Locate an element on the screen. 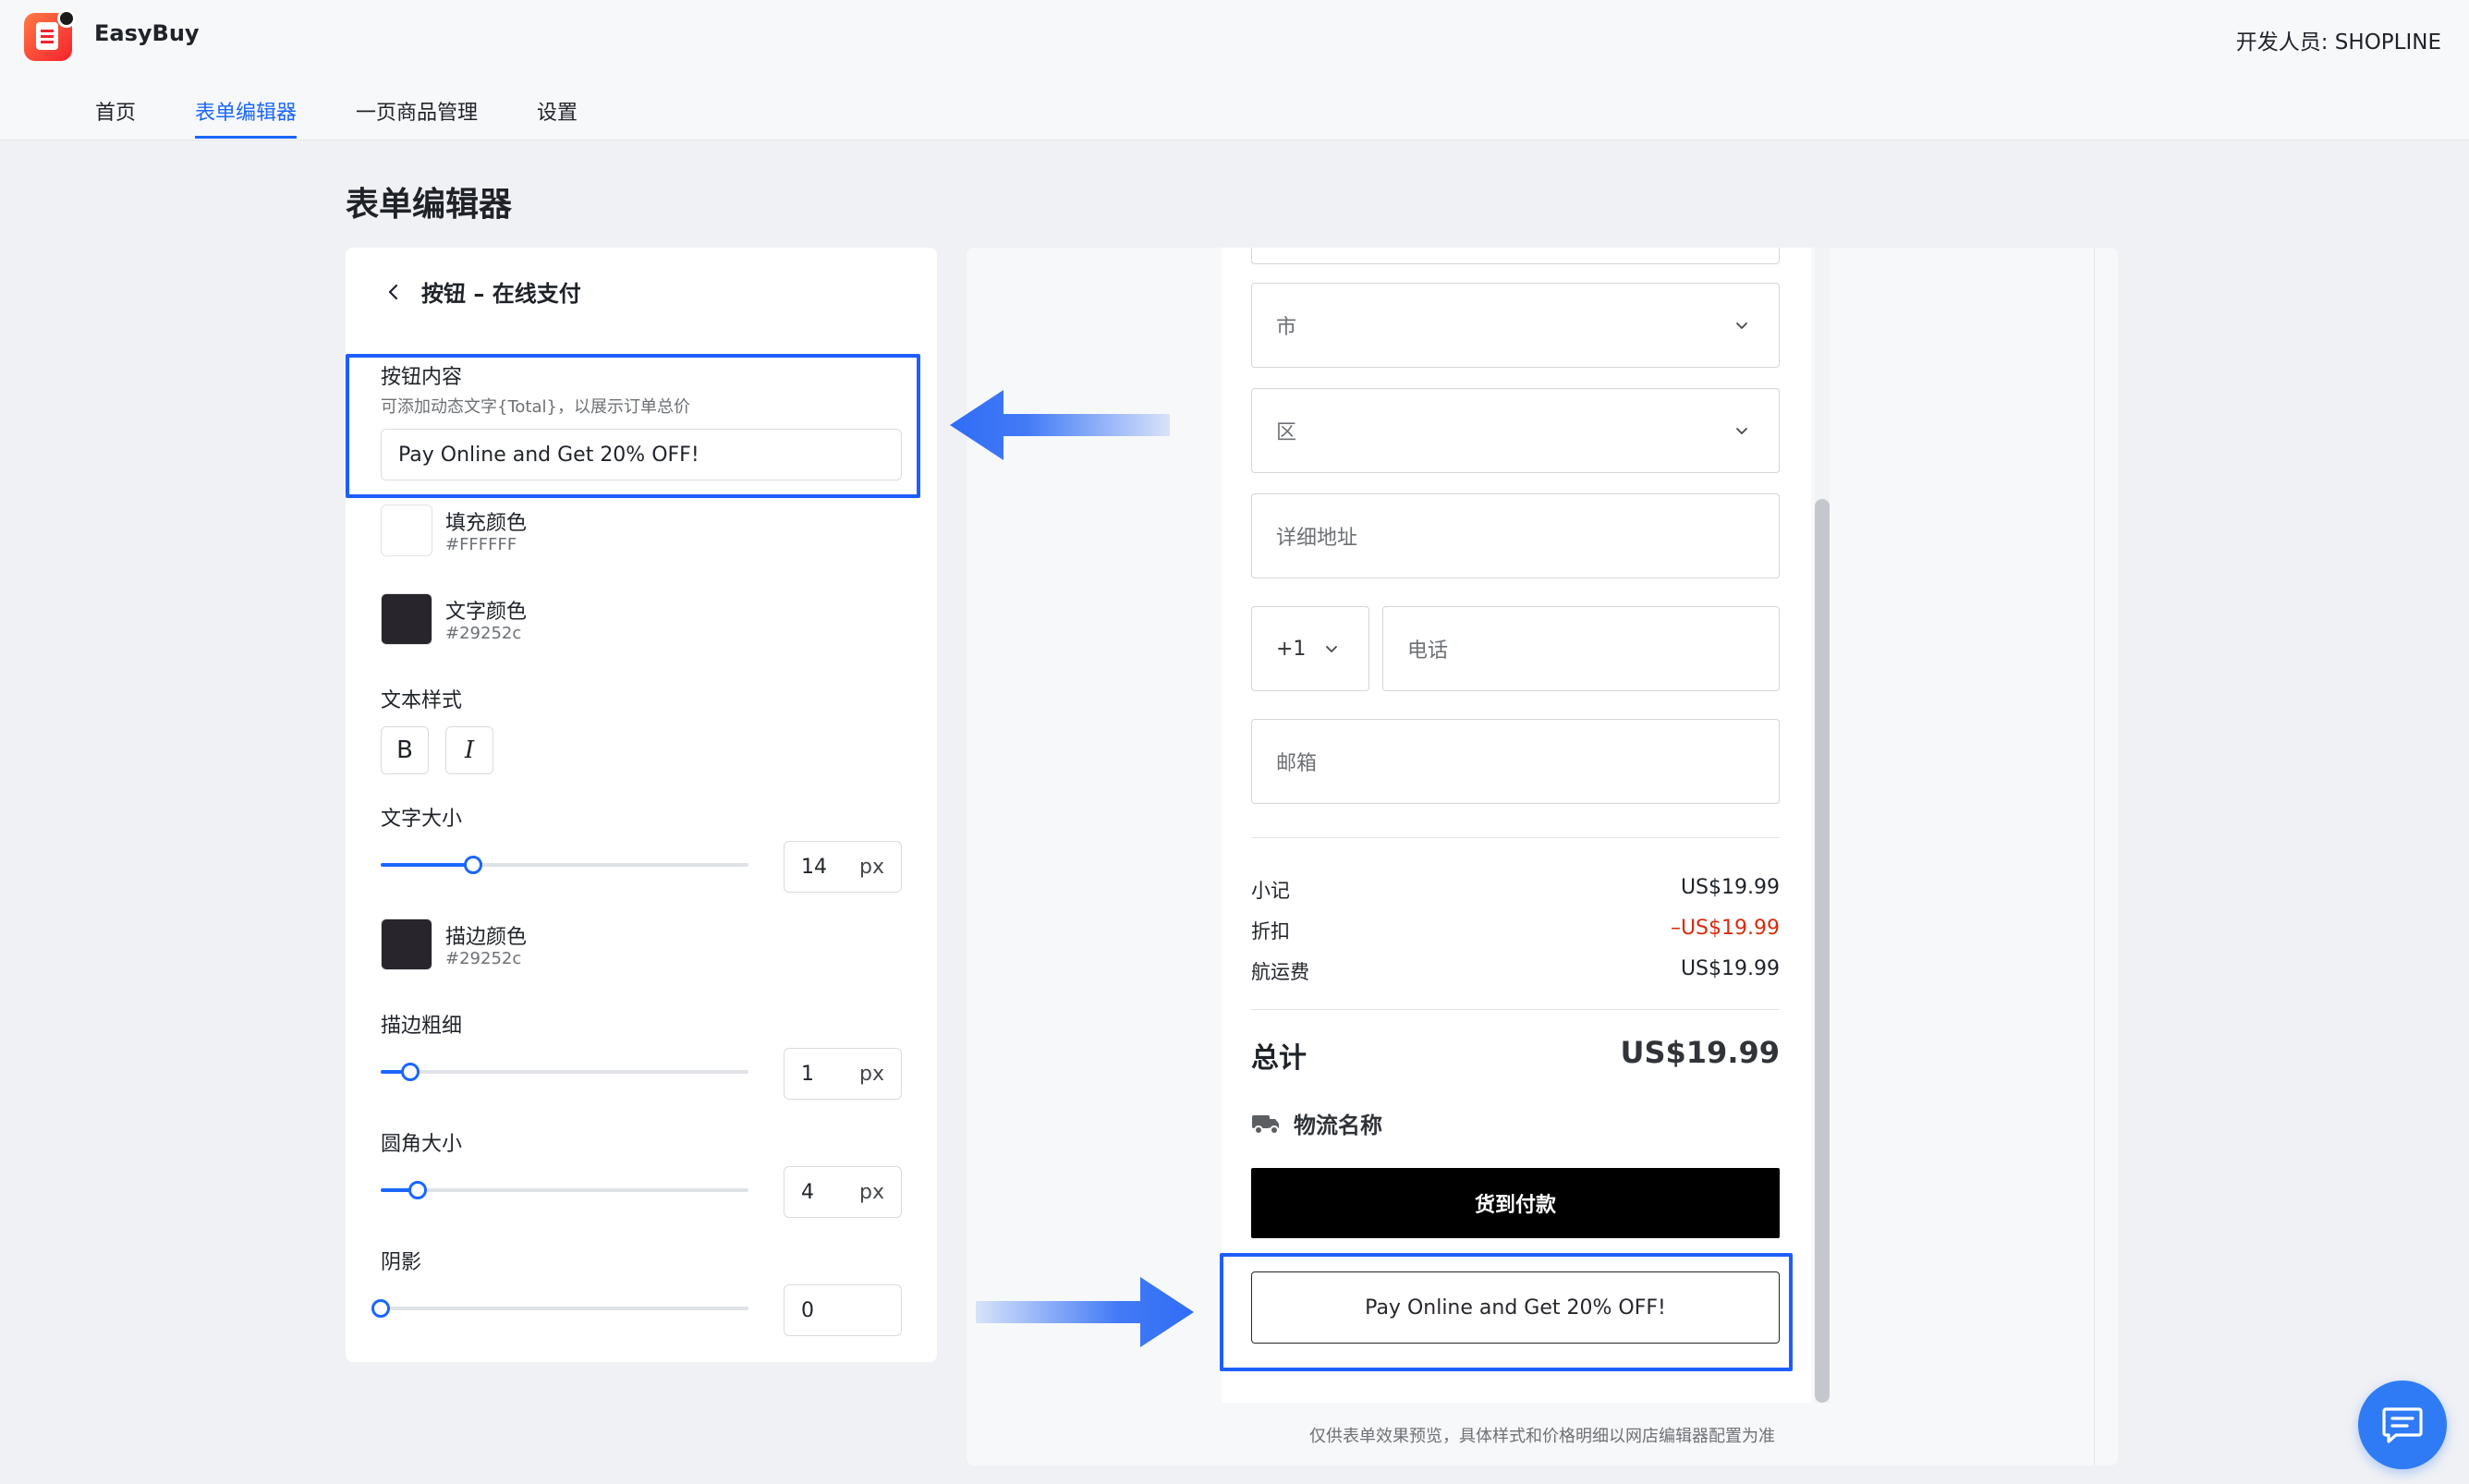 The image size is (2469, 1484). bold-button: B is located at coordinates (405, 750).